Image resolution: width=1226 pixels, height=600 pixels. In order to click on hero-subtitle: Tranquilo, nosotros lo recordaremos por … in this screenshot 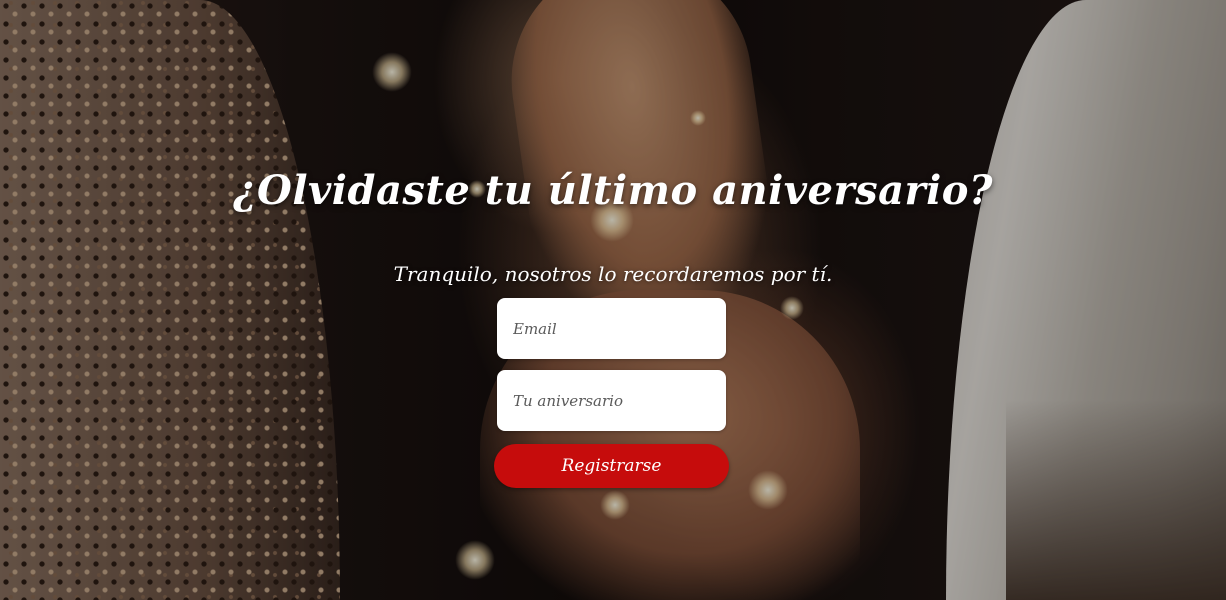, I will do `click(613, 274)`.